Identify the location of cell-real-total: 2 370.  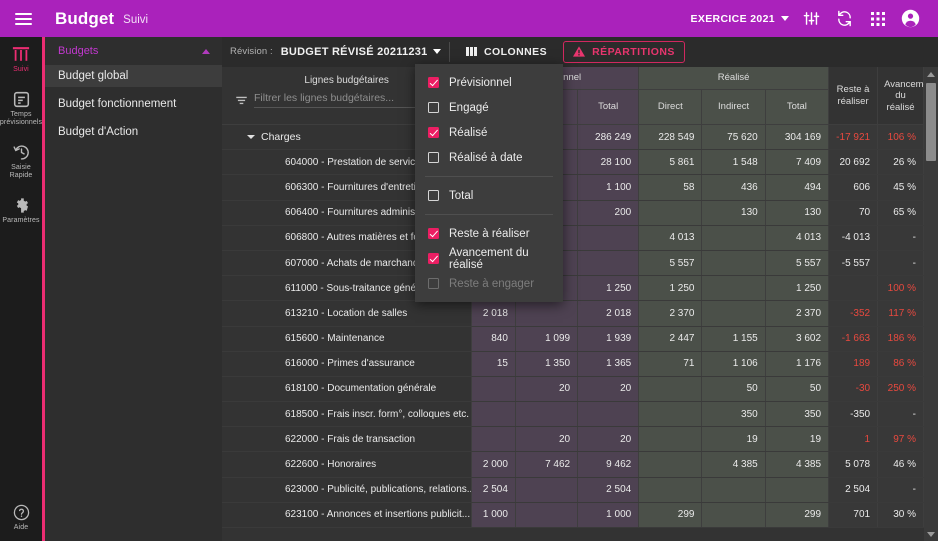
(797, 313).